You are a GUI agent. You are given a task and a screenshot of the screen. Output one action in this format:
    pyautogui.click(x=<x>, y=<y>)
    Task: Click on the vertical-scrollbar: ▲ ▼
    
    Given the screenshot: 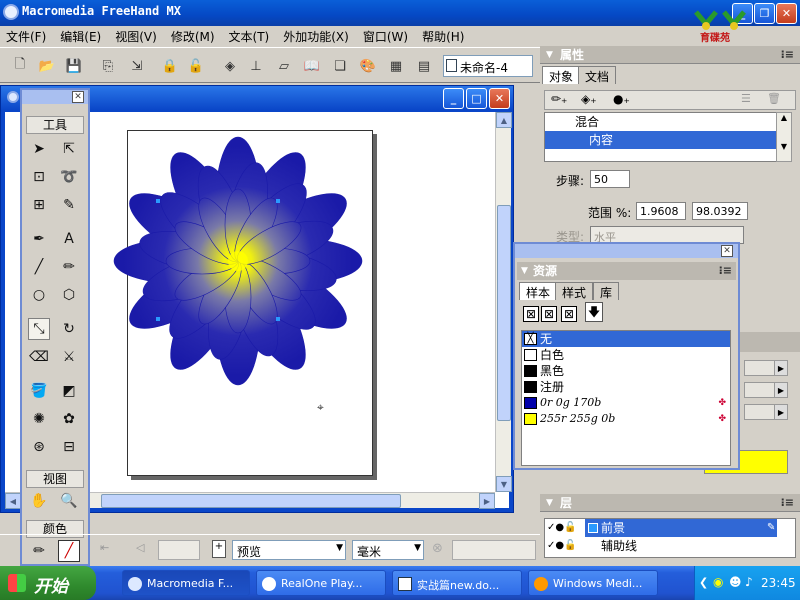 What is the action you would take?
    pyautogui.click(x=503, y=302)
    